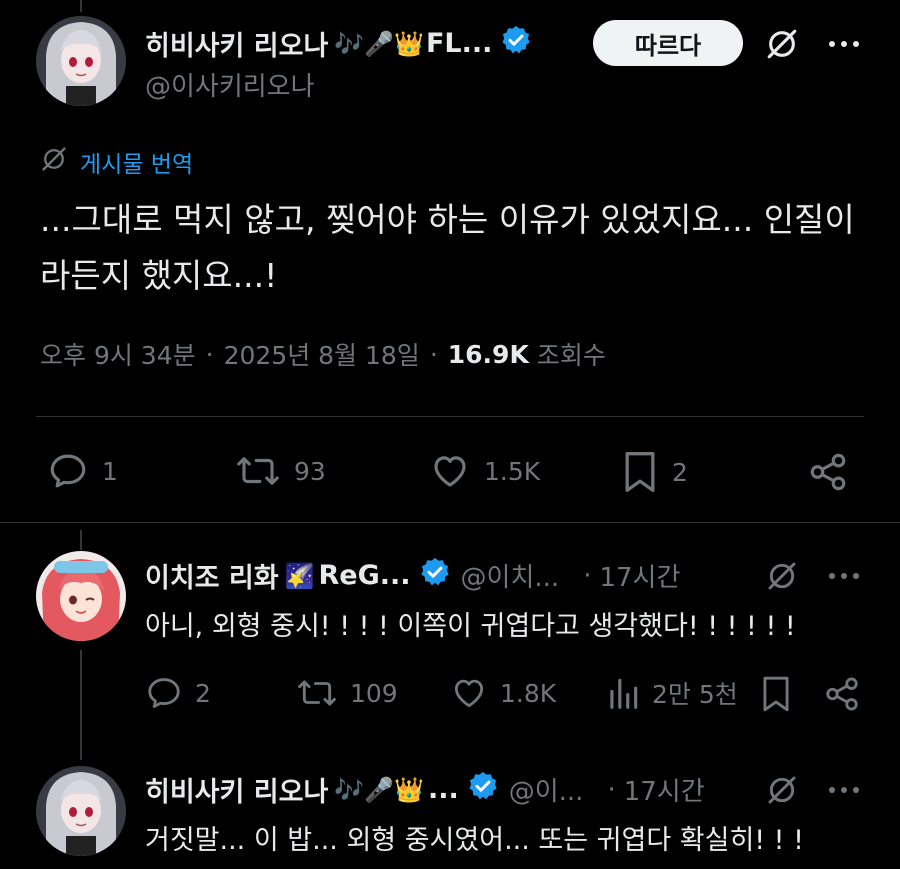  What do you see at coordinates (347, 693) in the screenshot?
I see `repost-button: 109` at bounding box center [347, 693].